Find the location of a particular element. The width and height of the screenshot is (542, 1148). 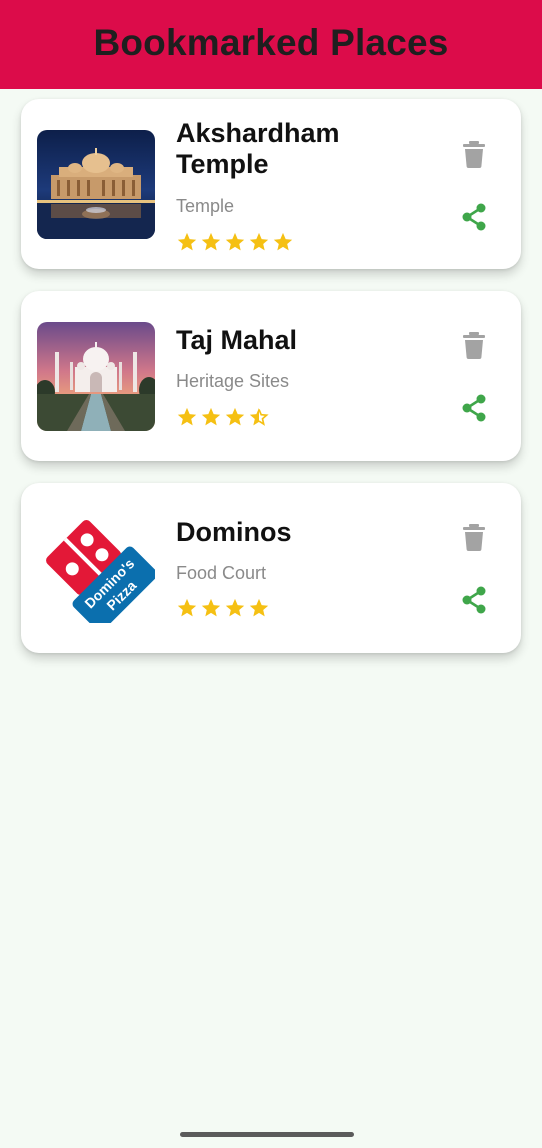

page-title: Bookmarked Places is located at coordinates (271, 42).